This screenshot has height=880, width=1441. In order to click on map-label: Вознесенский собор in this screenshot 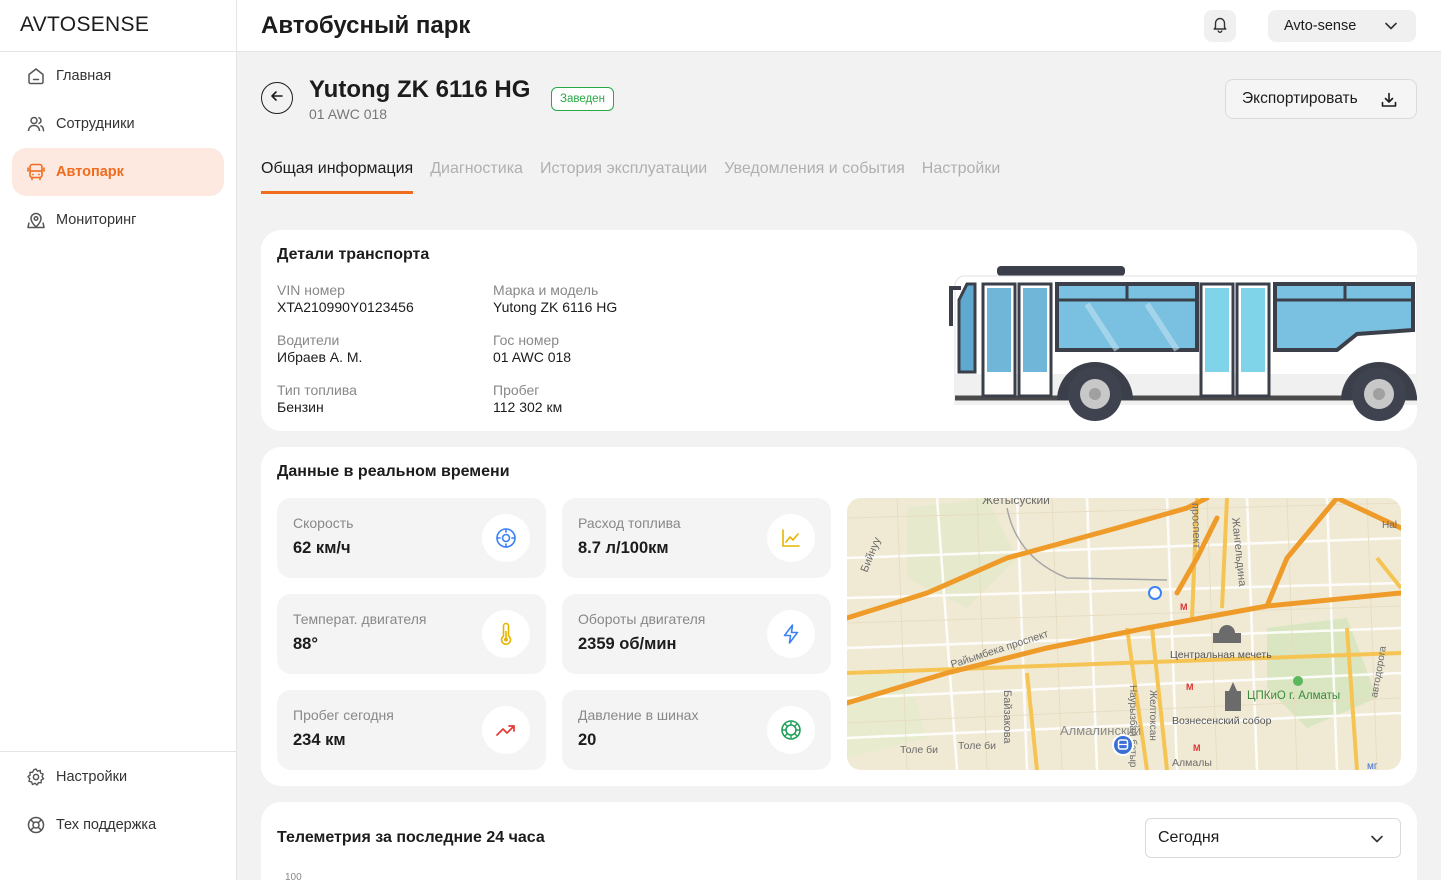, I will do `click(1222, 721)`.